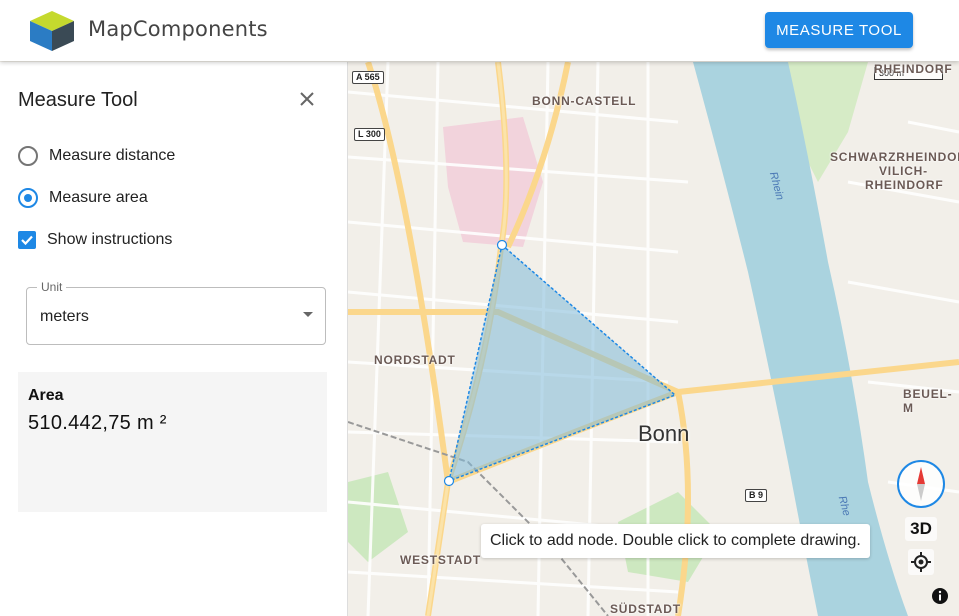  Describe the element at coordinates (52, 31) in the screenshot. I see `mapcomponents-logo-icon` at that location.